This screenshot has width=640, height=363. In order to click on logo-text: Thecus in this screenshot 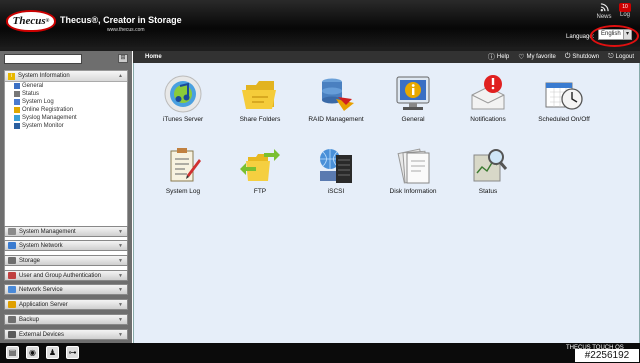, I will do `click(29, 21)`.